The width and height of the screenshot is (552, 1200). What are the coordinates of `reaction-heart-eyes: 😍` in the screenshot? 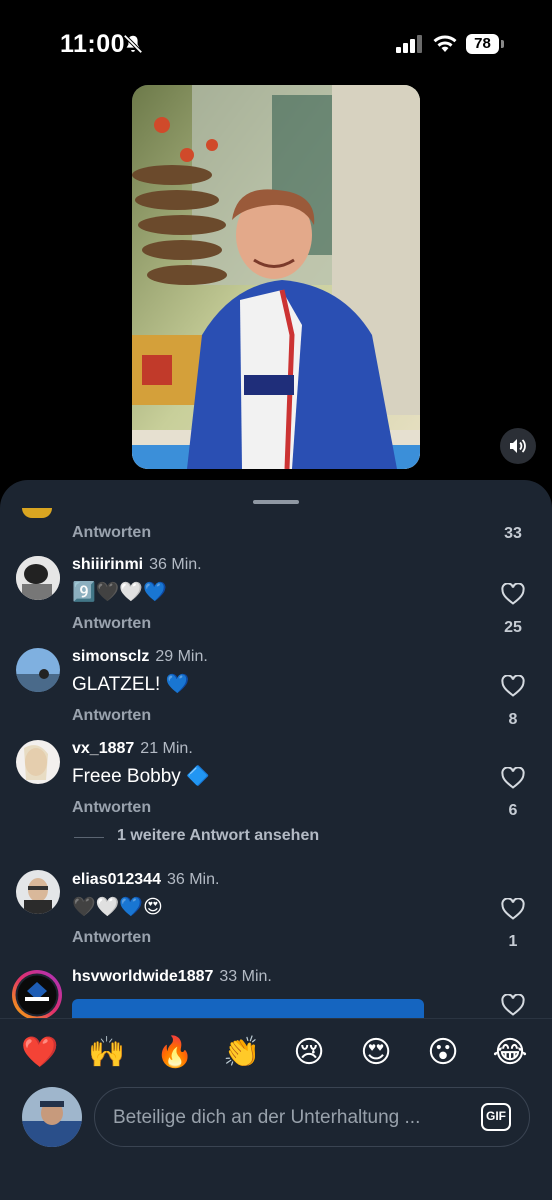 It's located at (376, 1053).